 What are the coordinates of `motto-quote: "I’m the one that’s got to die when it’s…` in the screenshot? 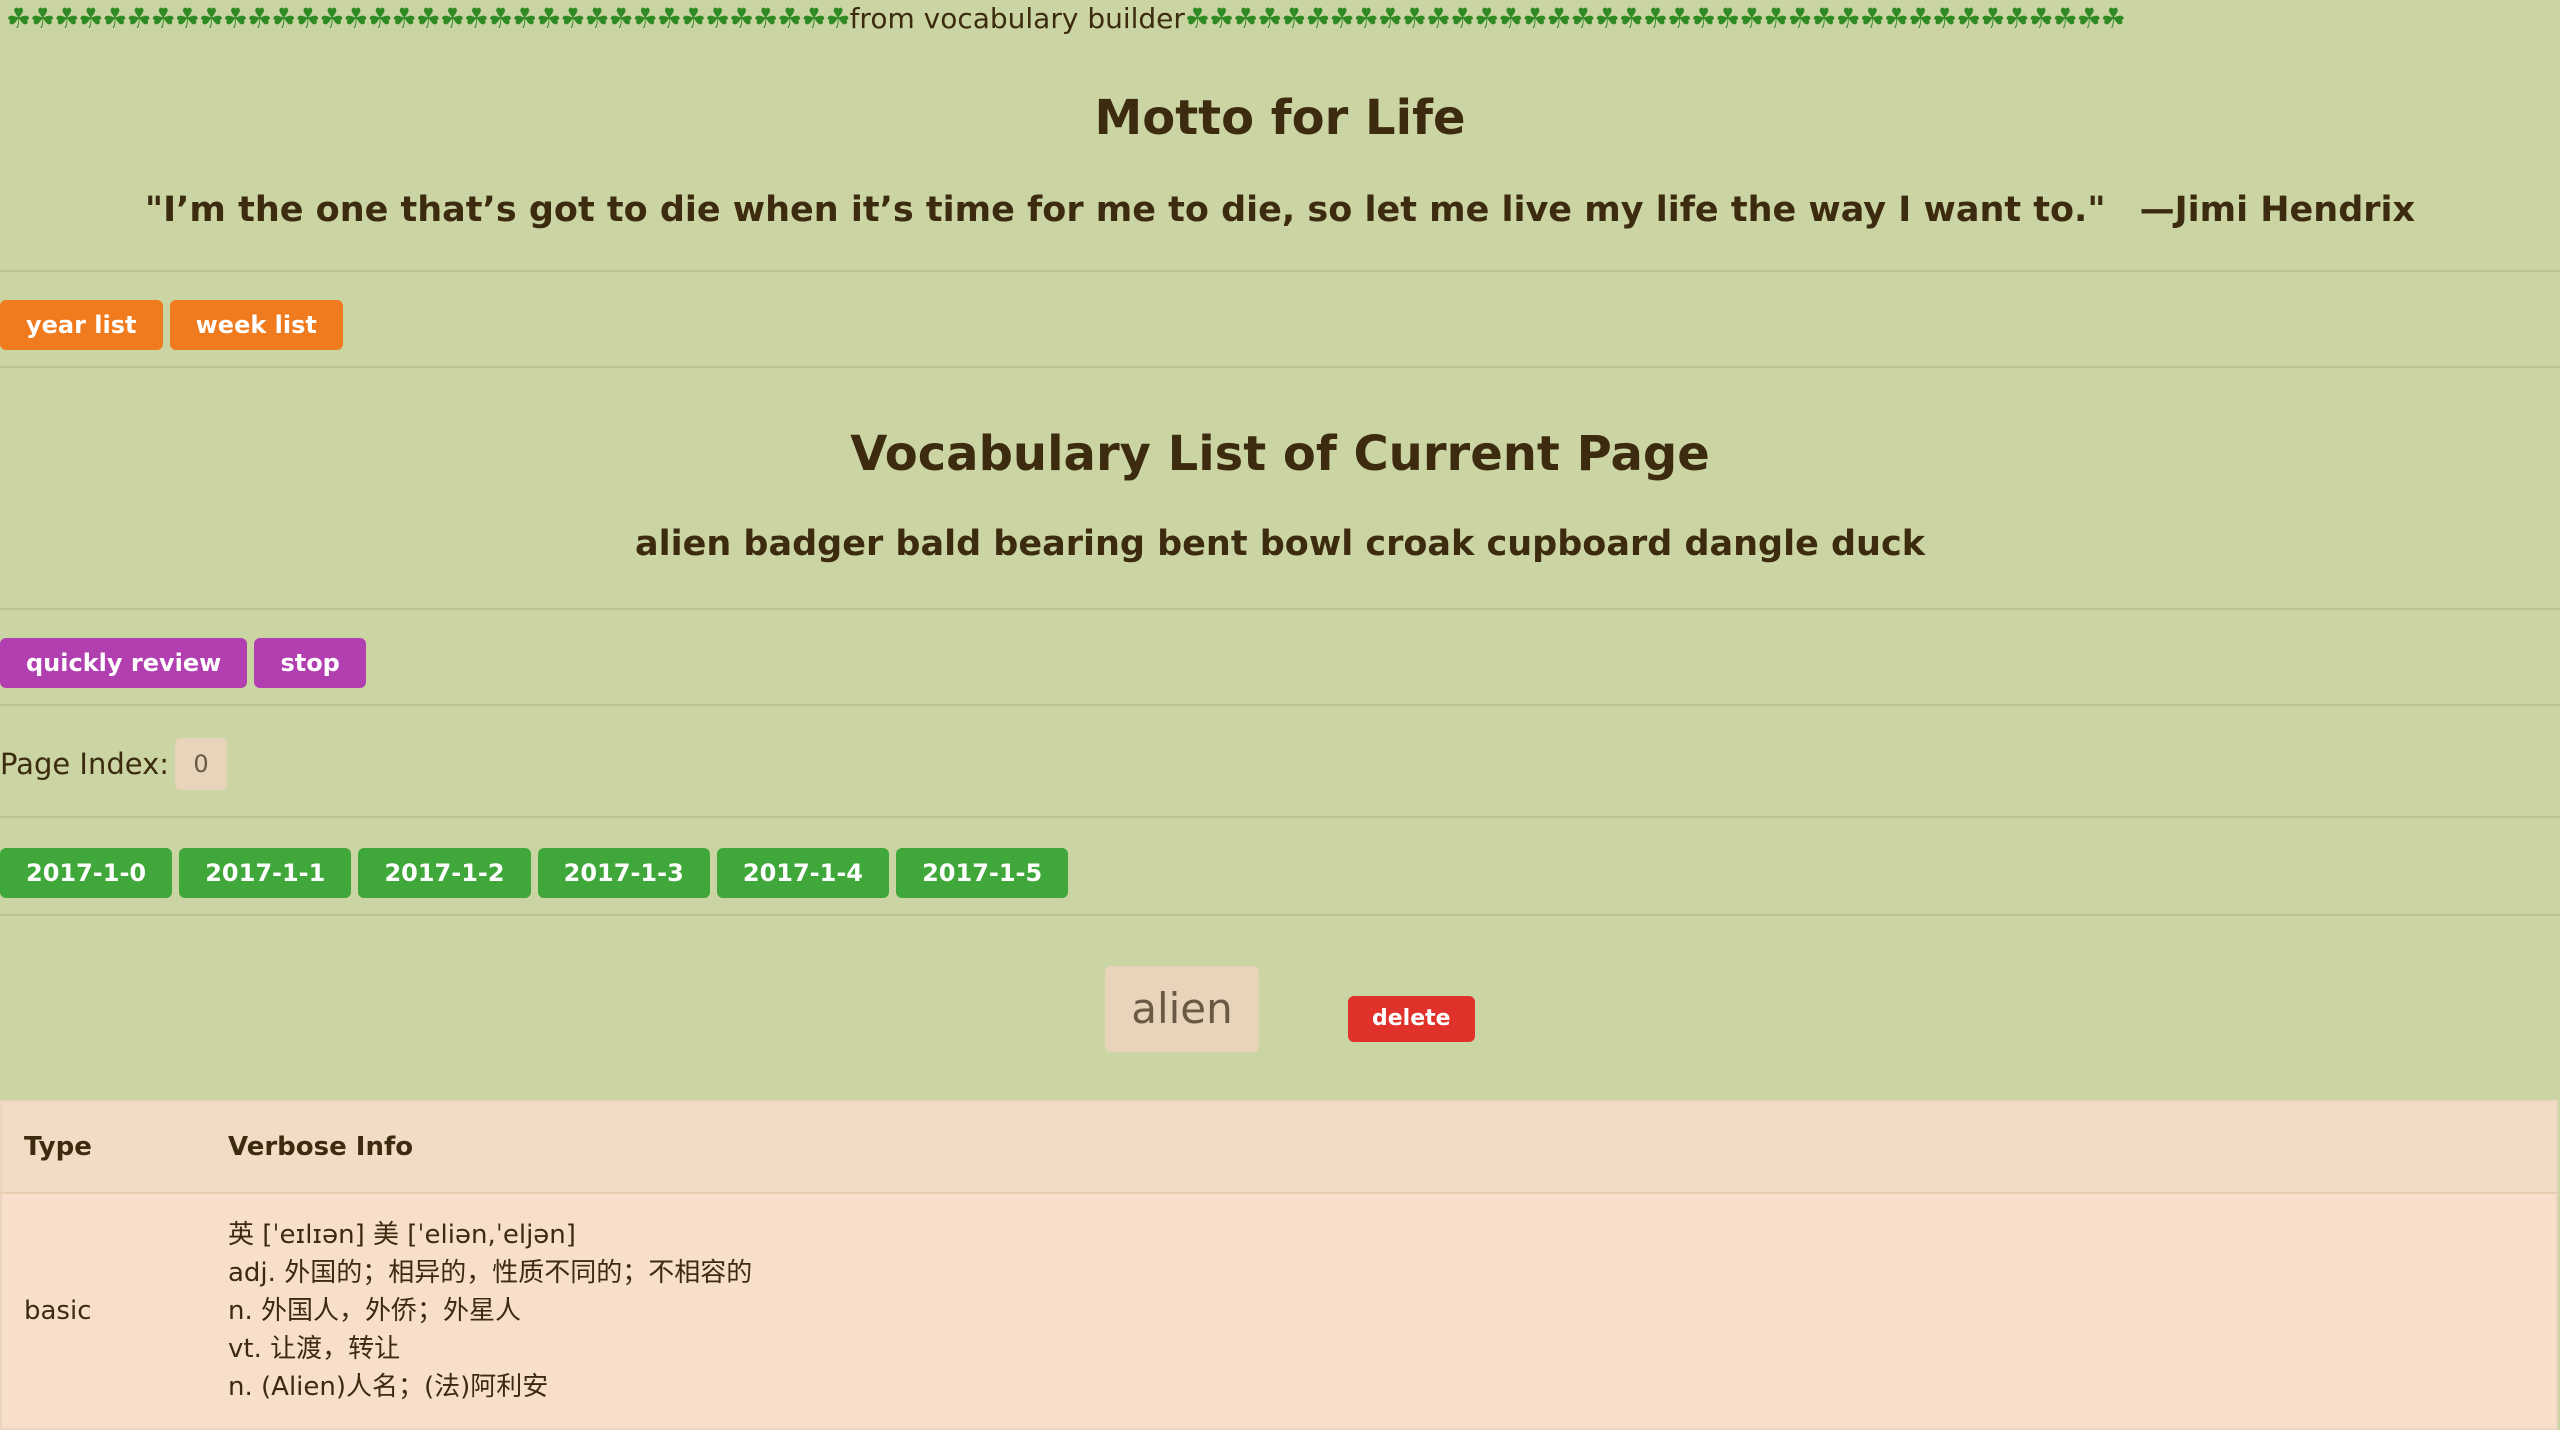 It's located at (1125, 210).